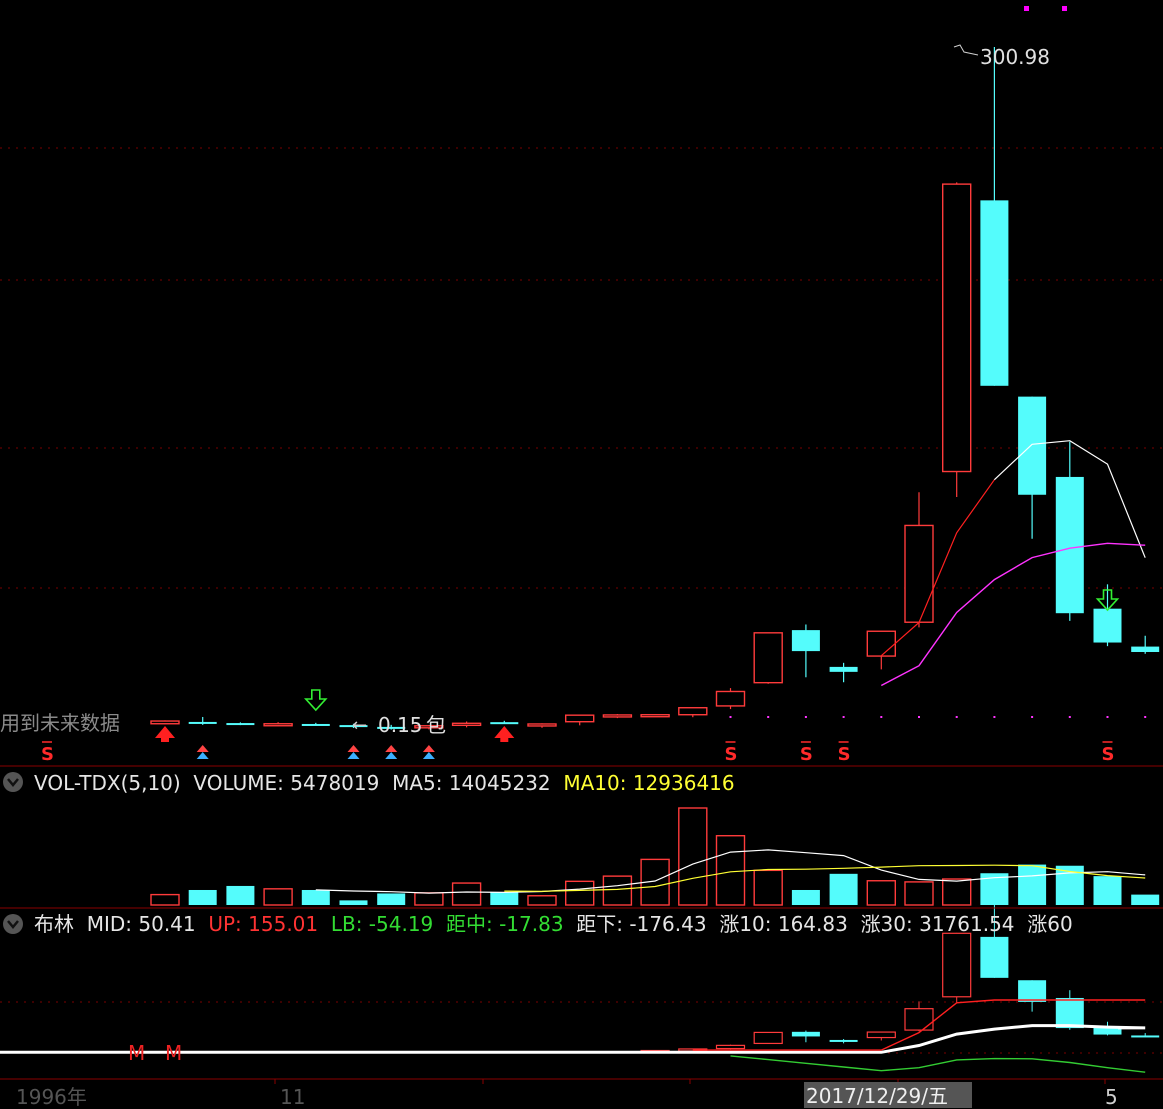 The height and width of the screenshot is (1109, 1163). I want to click on indicator-field: 涨30: 31761.54, so click(944, 924).